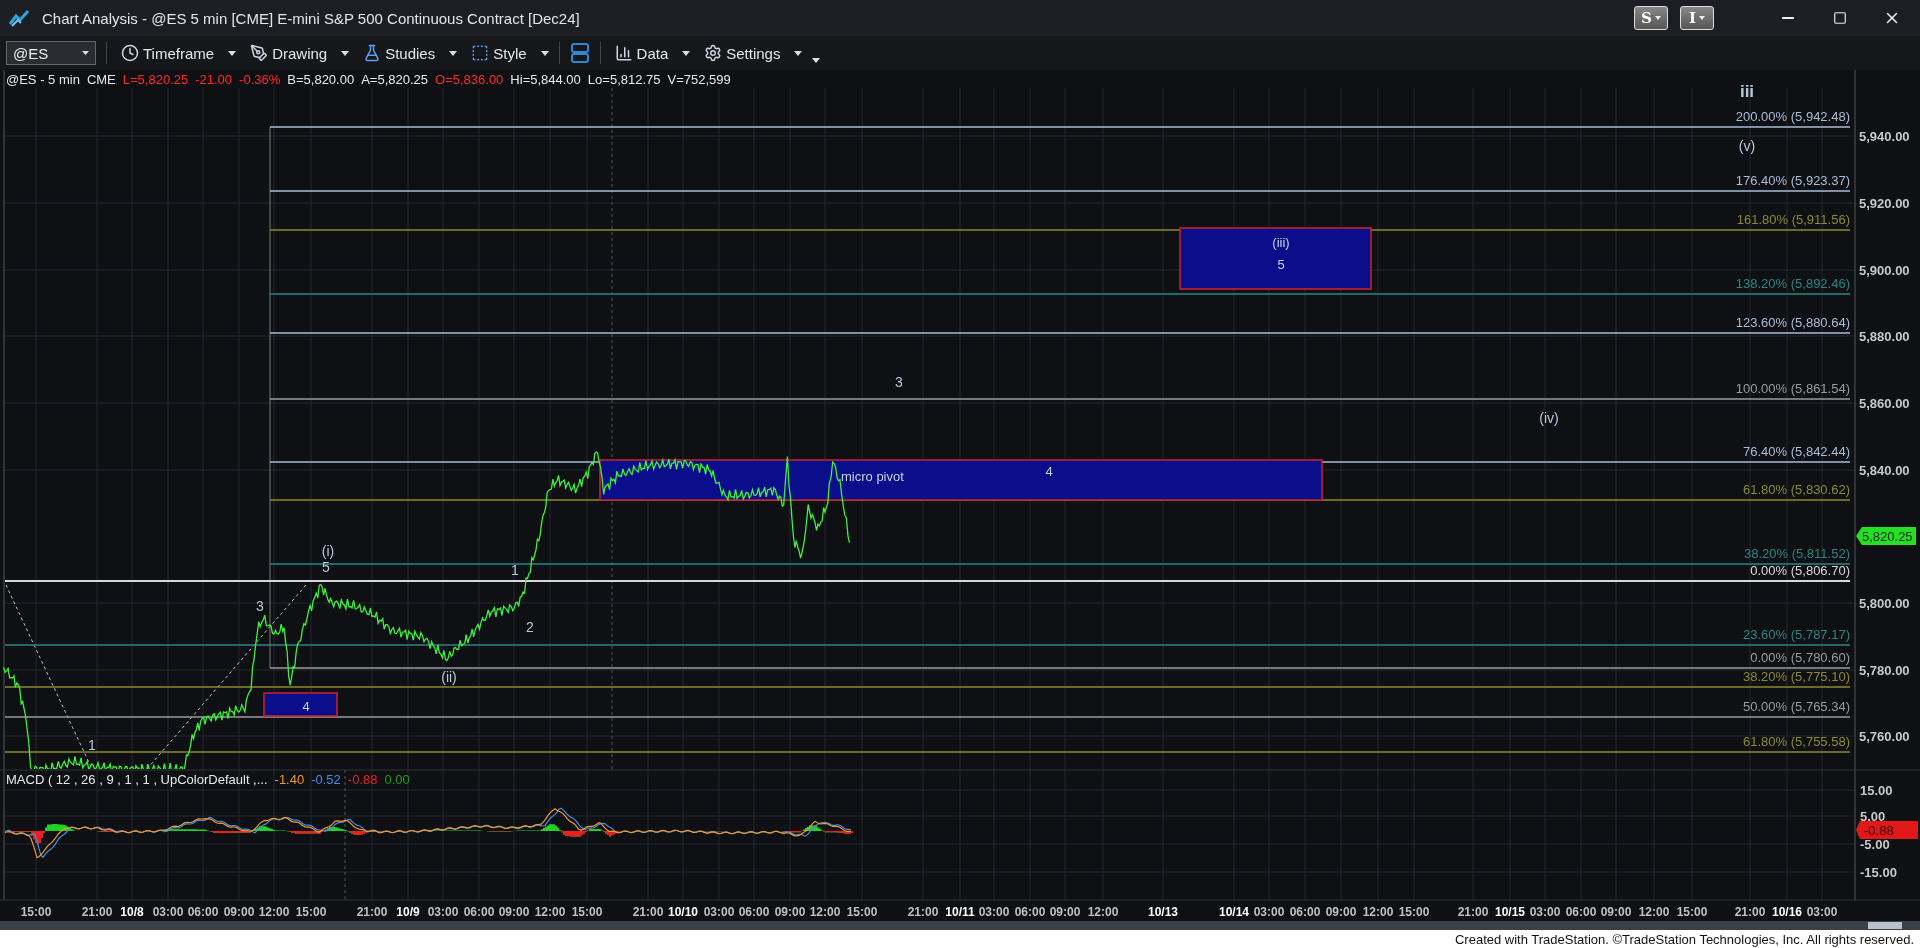 The height and width of the screenshot is (948, 1920). What do you see at coordinates (960, 912) in the screenshot?
I see `time-axis-label: 10/11` at bounding box center [960, 912].